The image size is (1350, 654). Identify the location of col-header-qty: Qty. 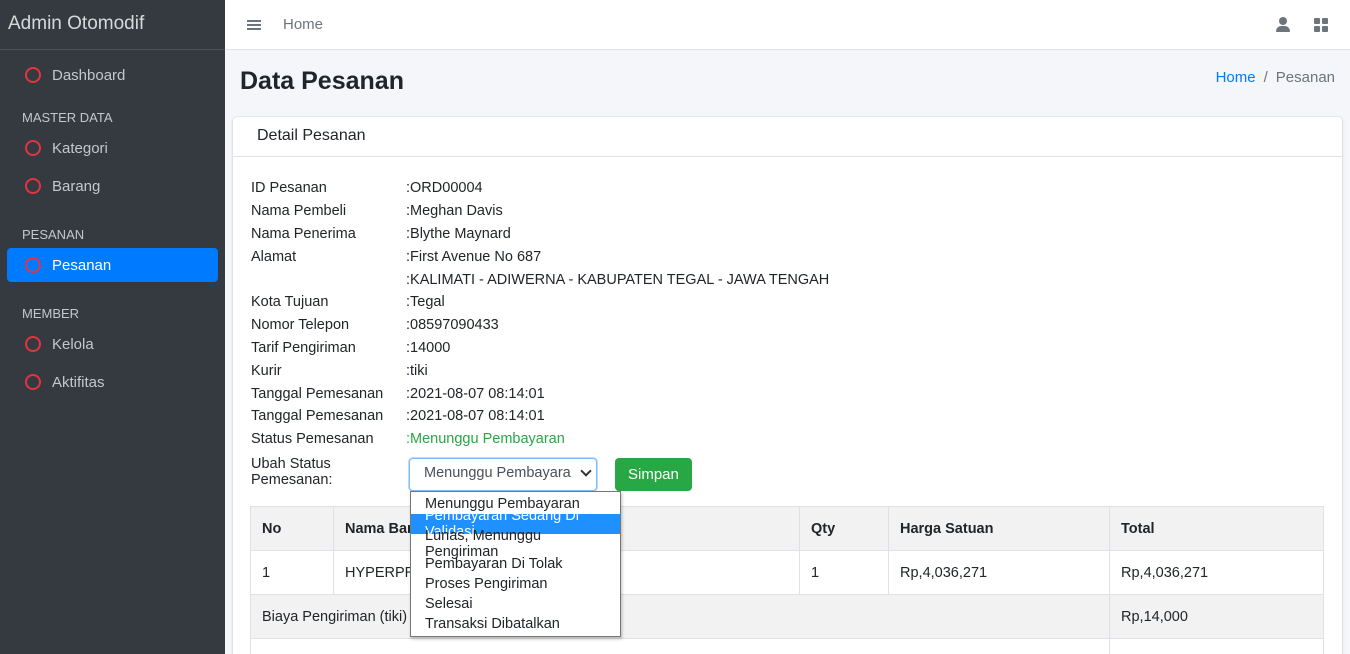
(844, 528).